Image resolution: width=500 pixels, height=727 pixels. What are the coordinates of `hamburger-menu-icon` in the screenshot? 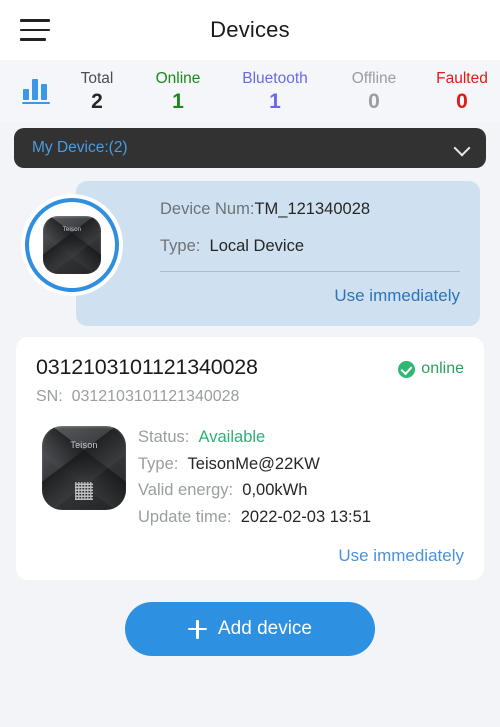 It's located at (35, 30).